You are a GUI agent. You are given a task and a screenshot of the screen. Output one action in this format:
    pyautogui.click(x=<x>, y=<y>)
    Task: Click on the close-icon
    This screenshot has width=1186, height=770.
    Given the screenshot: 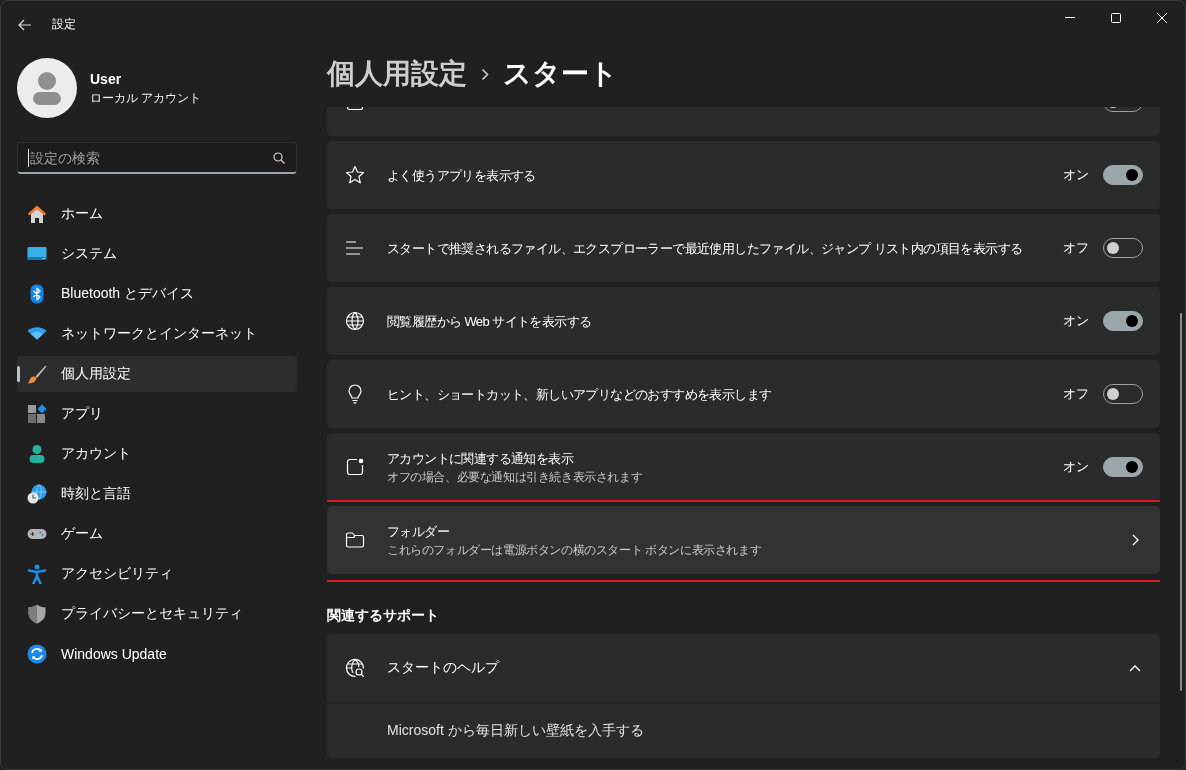 What is the action you would take?
    pyautogui.click(x=1162, y=17)
    